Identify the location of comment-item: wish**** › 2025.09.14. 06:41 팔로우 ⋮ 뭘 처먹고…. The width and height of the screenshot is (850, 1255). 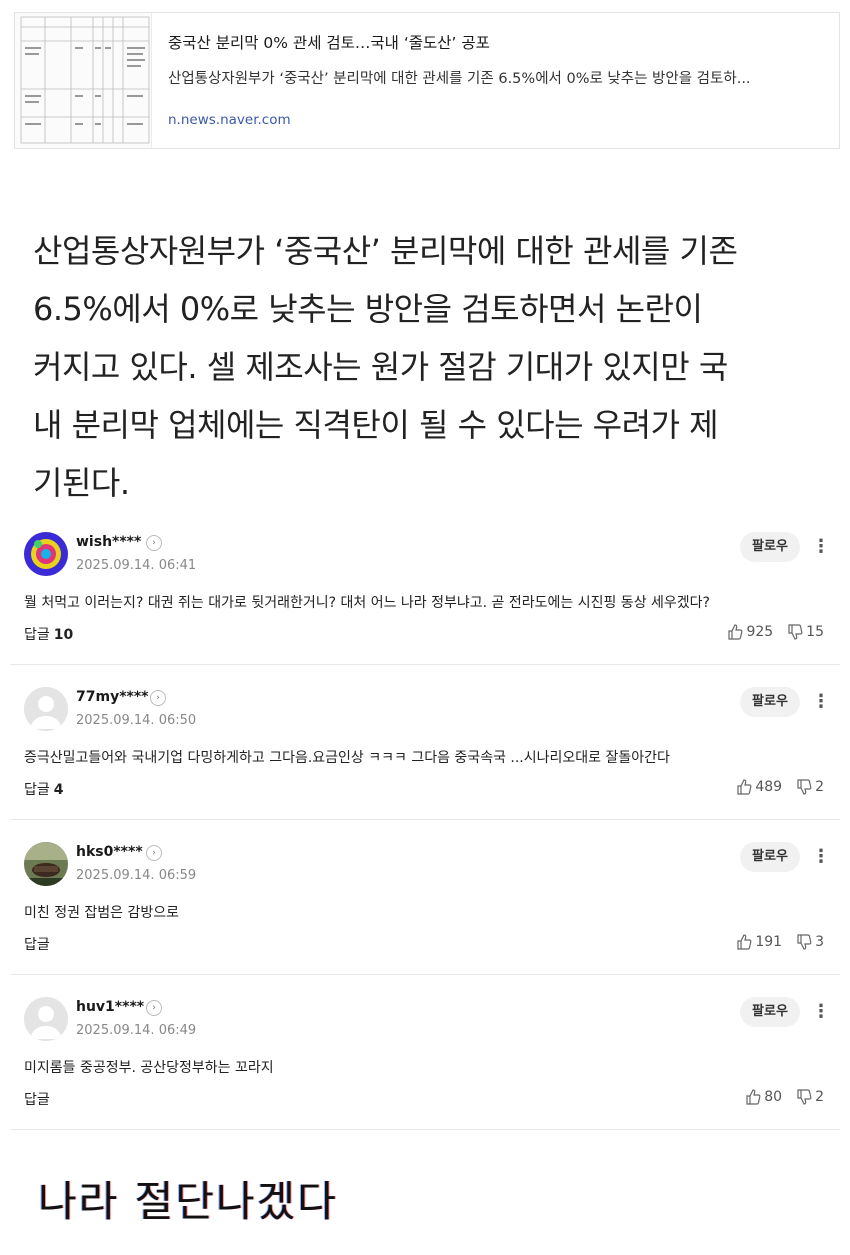
(425, 587).